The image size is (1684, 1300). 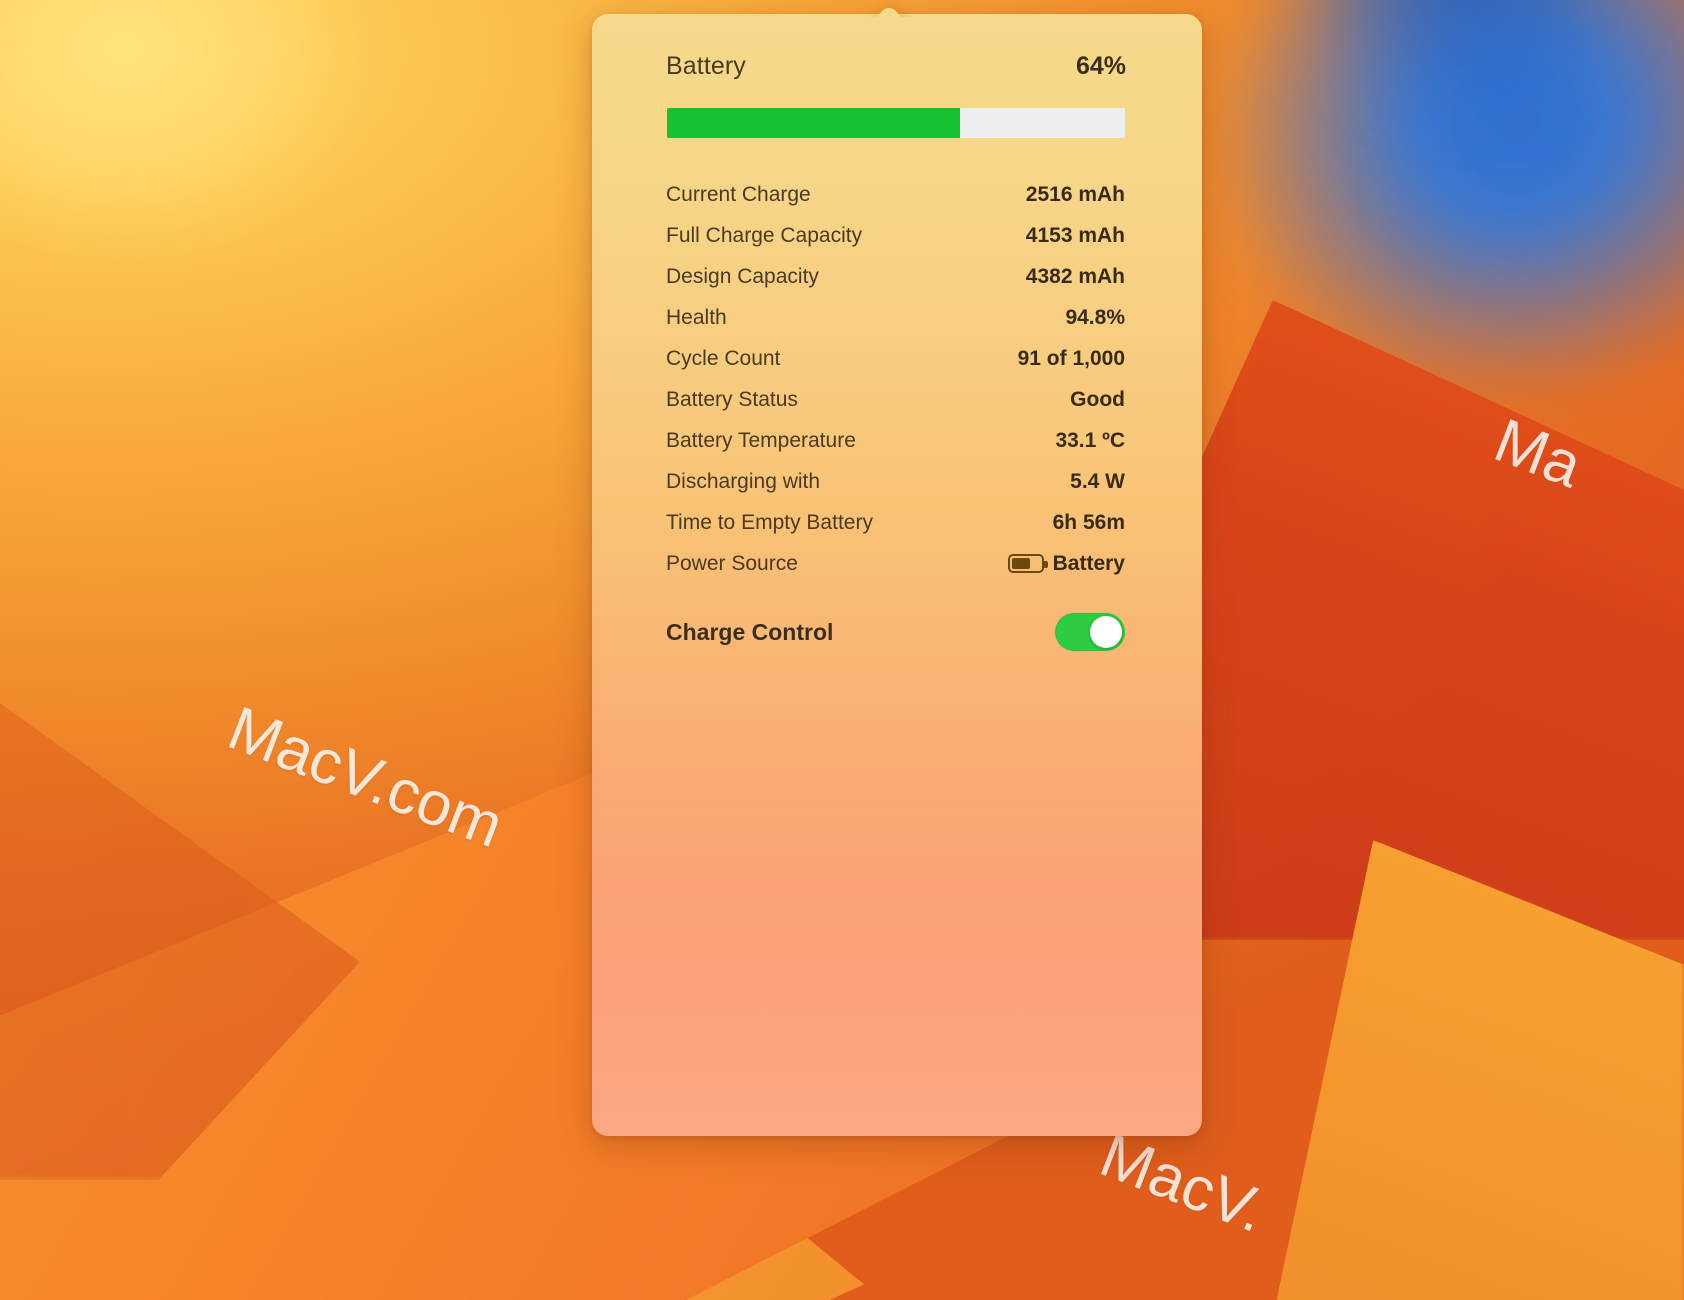 I want to click on detail-row-value-text: 94.8%, so click(x=1095, y=317).